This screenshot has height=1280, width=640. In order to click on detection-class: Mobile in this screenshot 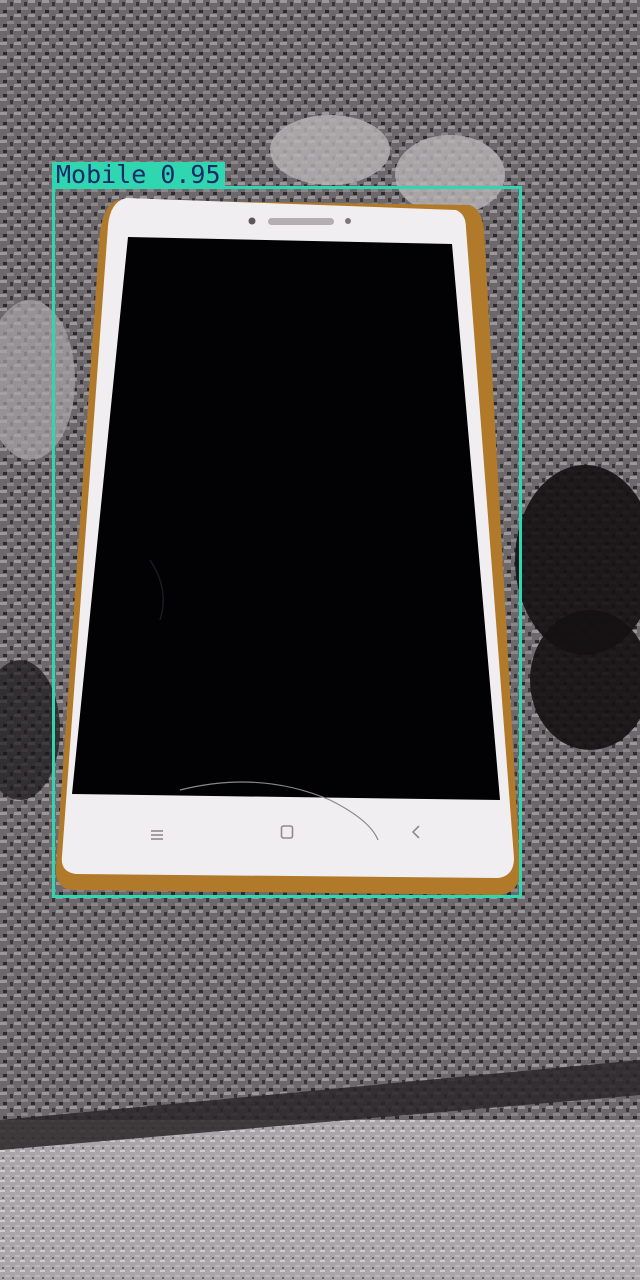, I will do `click(101, 174)`.